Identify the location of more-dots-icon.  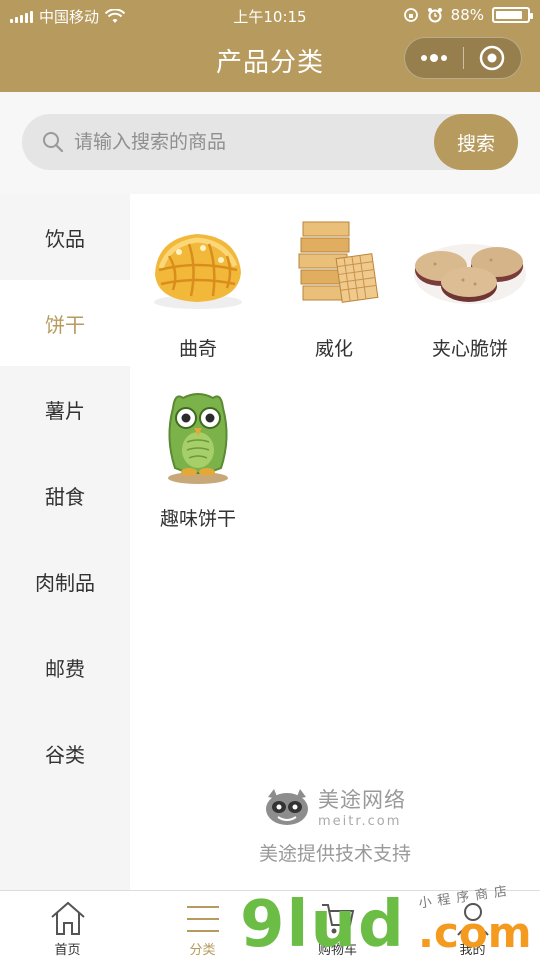
(433, 58).